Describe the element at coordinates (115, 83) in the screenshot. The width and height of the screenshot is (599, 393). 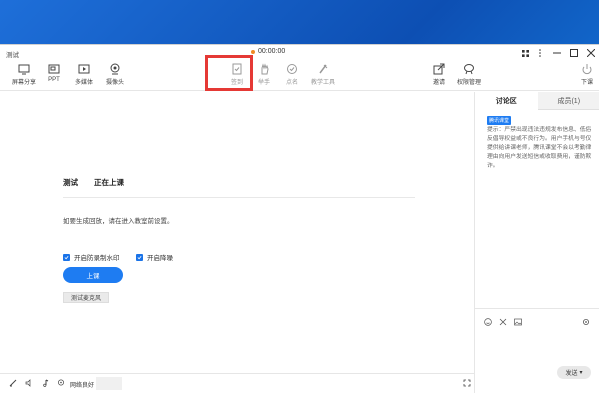
I see `camera-label: 摄像头` at that location.